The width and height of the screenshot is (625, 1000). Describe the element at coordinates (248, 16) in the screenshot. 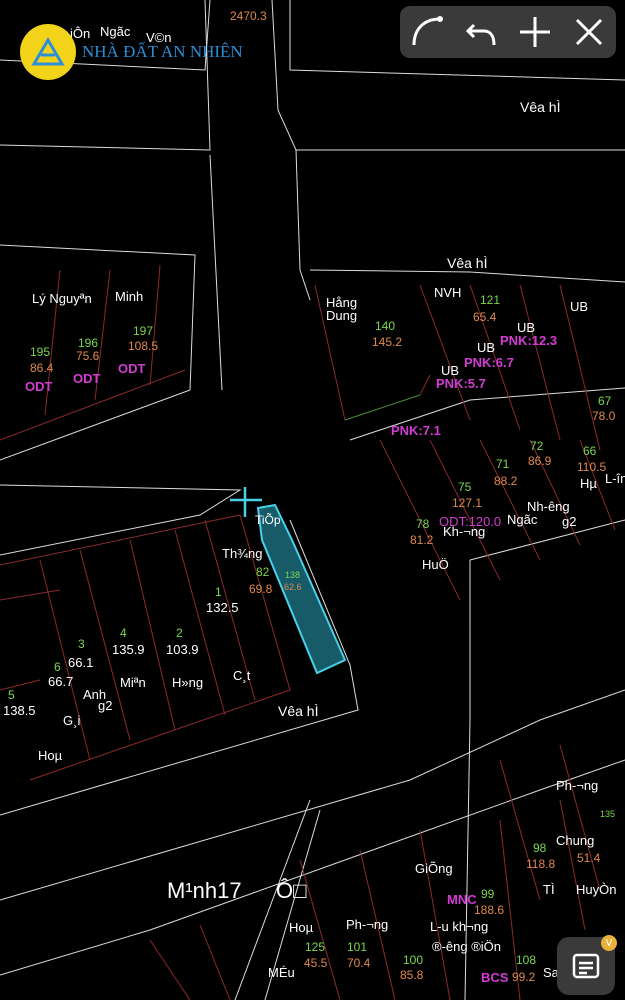

I see `map-label: 2470.3` at that location.